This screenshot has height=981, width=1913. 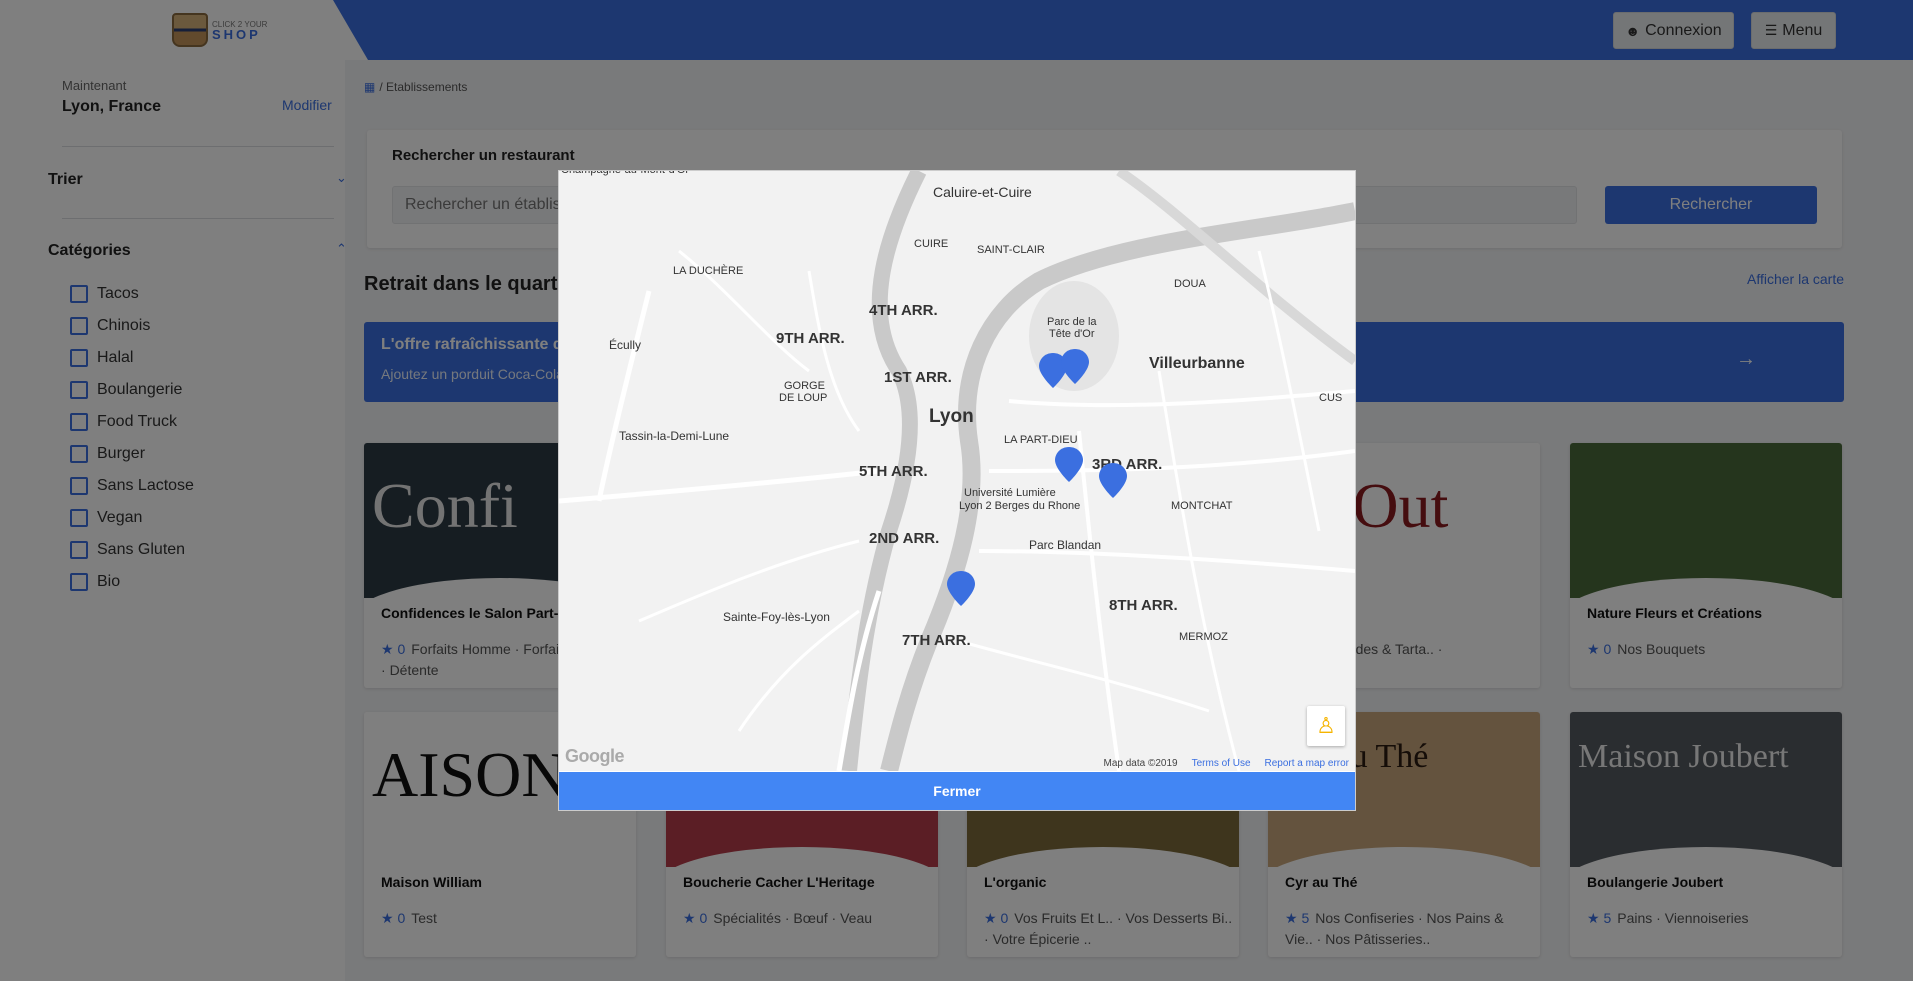 I want to click on map-data-text: Map data ©2019, so click(x=1140, y=763).